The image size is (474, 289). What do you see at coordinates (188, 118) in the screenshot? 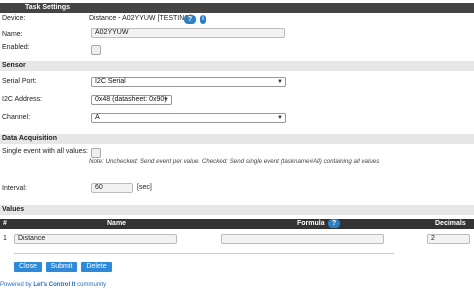
I see `channel-select: A ▼` at bounding box center [188, 118].